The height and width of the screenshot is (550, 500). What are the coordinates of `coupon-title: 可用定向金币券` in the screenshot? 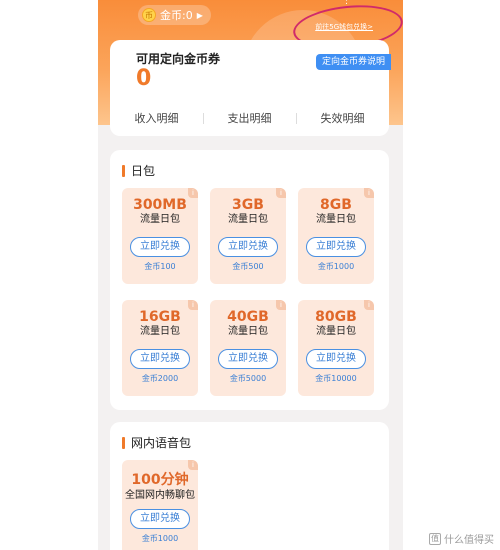 It's located at (178, 59).